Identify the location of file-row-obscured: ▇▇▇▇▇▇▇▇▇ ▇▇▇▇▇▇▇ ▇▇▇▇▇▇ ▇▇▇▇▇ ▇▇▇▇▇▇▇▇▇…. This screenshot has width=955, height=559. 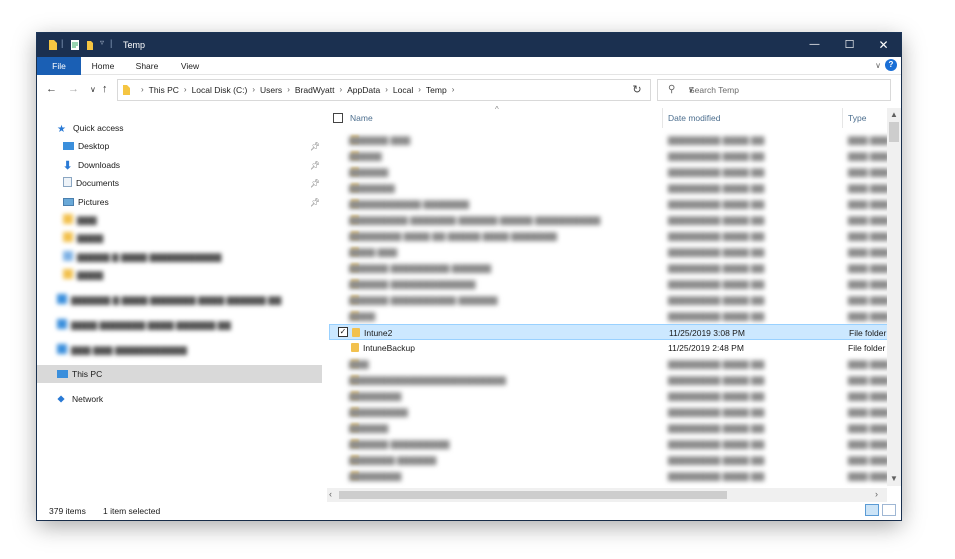
(609, 220).